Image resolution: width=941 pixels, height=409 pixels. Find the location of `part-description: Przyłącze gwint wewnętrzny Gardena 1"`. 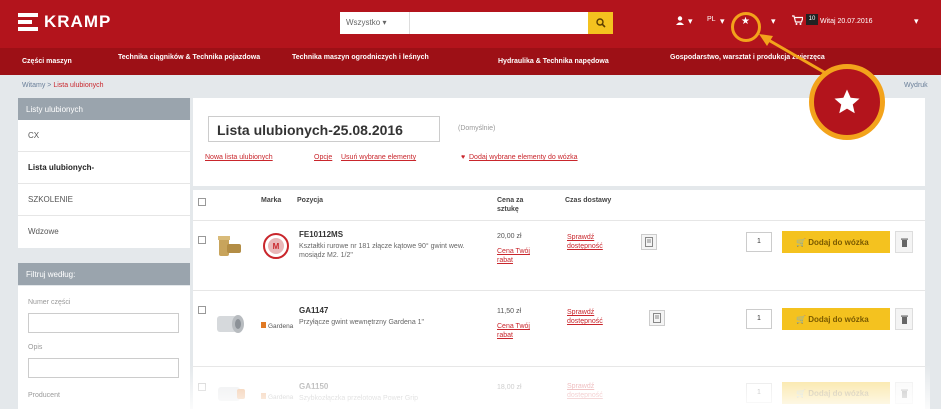

part-description: Przyłącze gwint wewnętrzny Gardena 1" is located at coordinates (362, 322).